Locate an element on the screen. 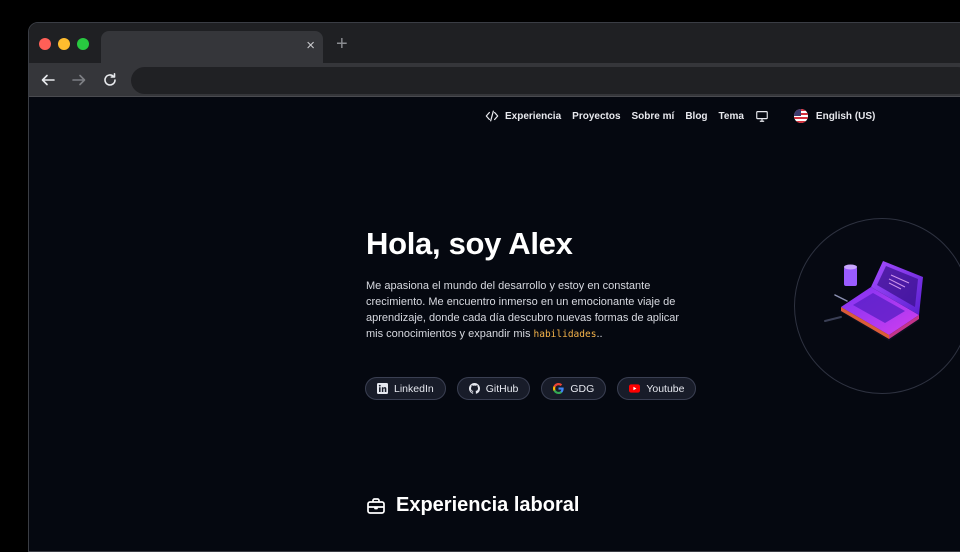 This screenshot has width=960, height=552. address-bar is located at coordinates (545, 80).